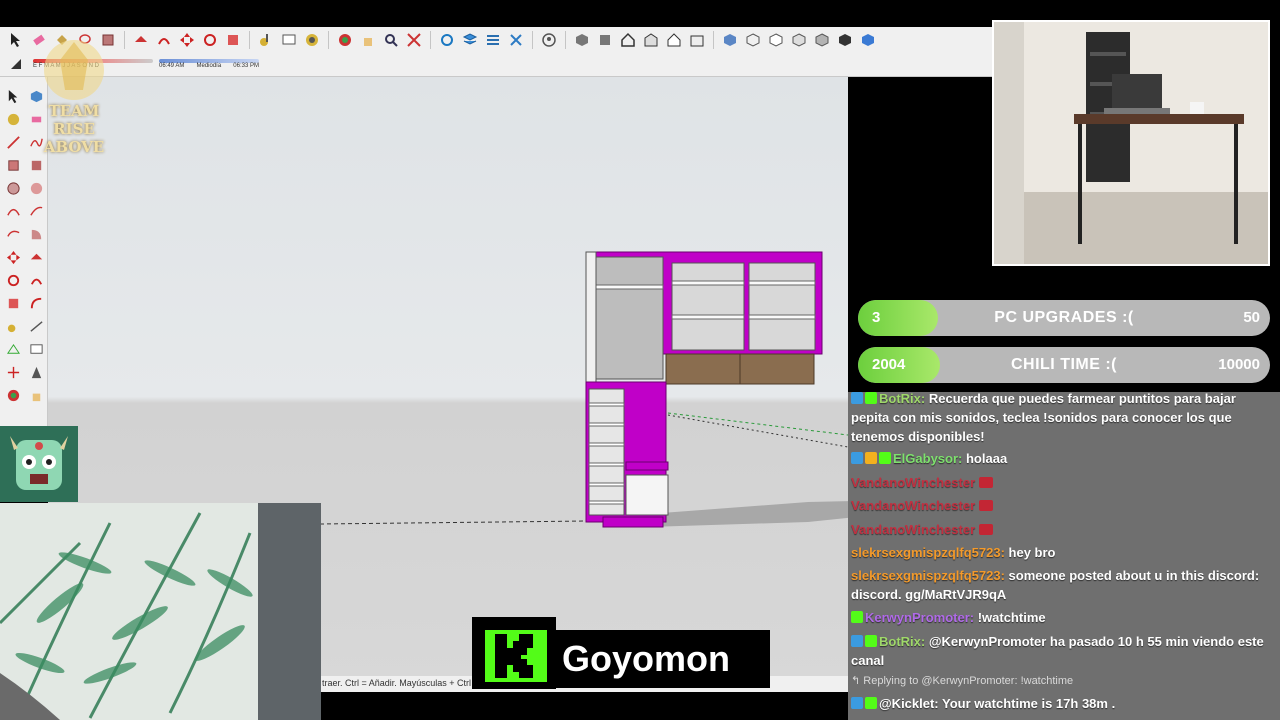 The image size is (1280, 720). What do you see at coordinates (628, 318) in the screenshot?
I see `wardrobe-opening` at bounding box center [628, 318].